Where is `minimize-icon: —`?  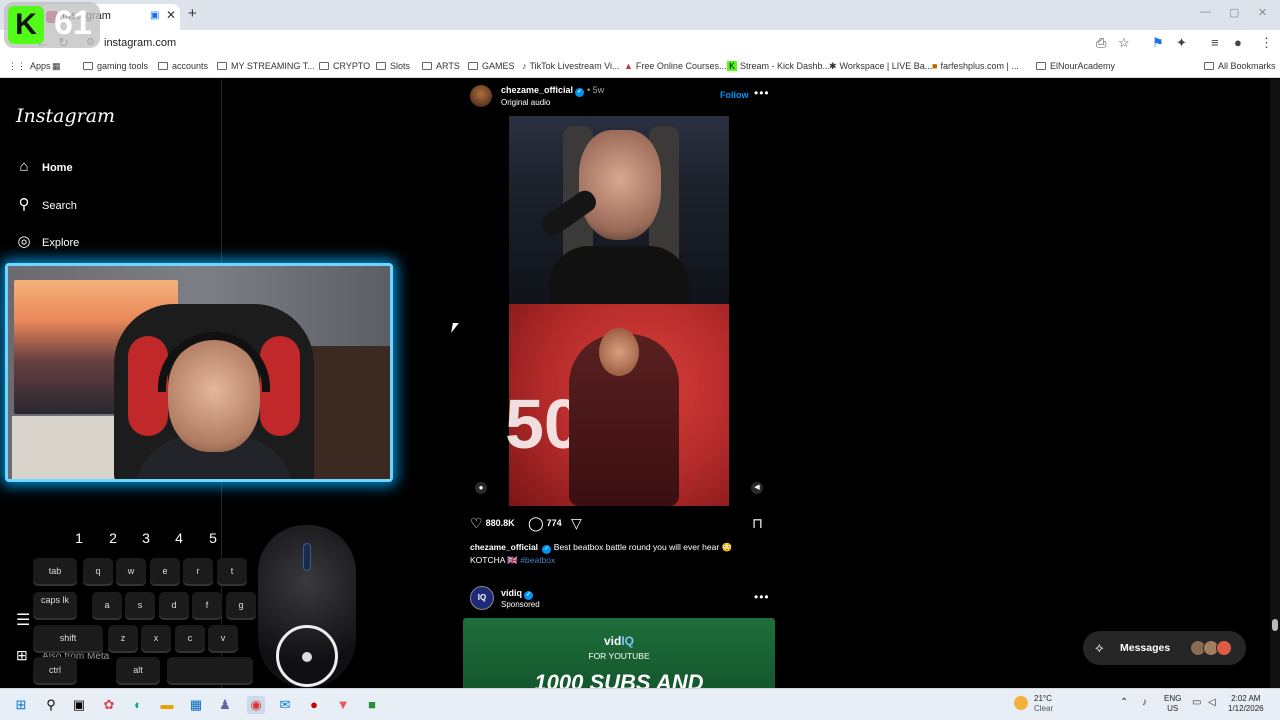 minimize-icon: — is located at coordinates (1205, 12).